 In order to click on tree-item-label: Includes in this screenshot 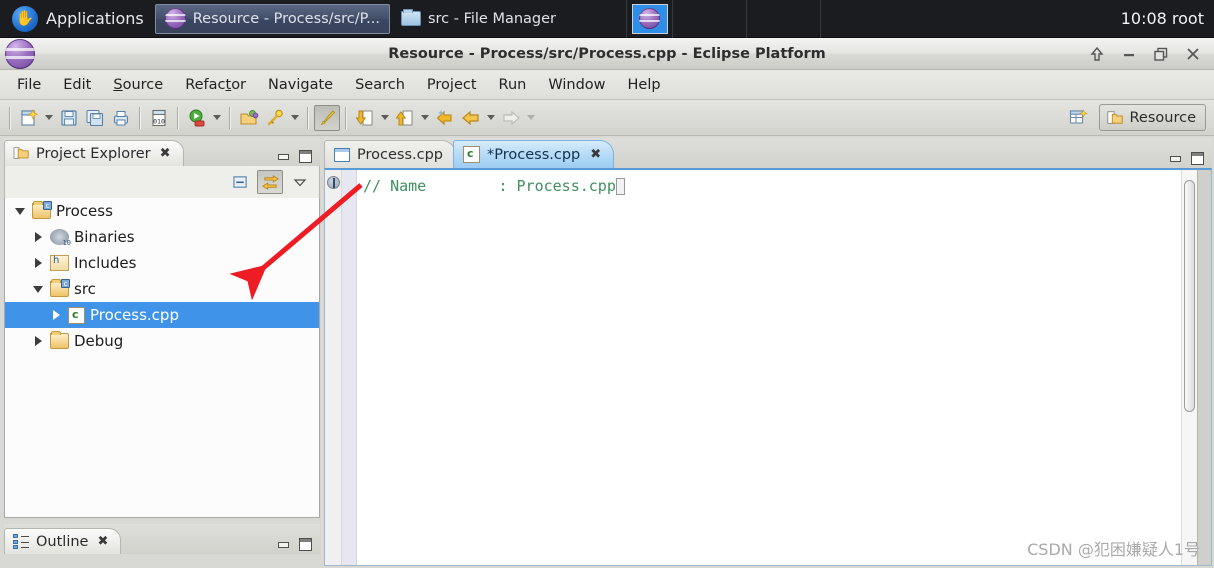, I will do `click(105, 263)`.